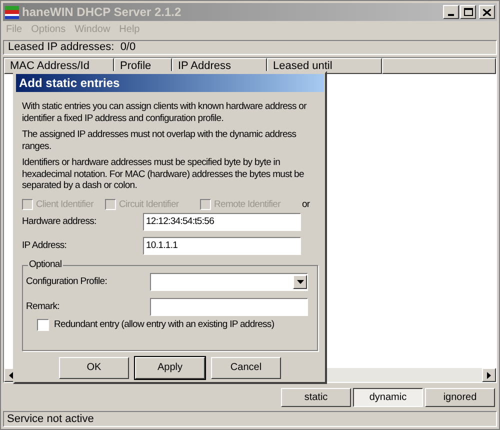 This screenshot has height=430, width=500. What do you see at coordinates (324, 66) in the screenshot?
I see `column-header: Leased until` at bounding box center [324, 66].